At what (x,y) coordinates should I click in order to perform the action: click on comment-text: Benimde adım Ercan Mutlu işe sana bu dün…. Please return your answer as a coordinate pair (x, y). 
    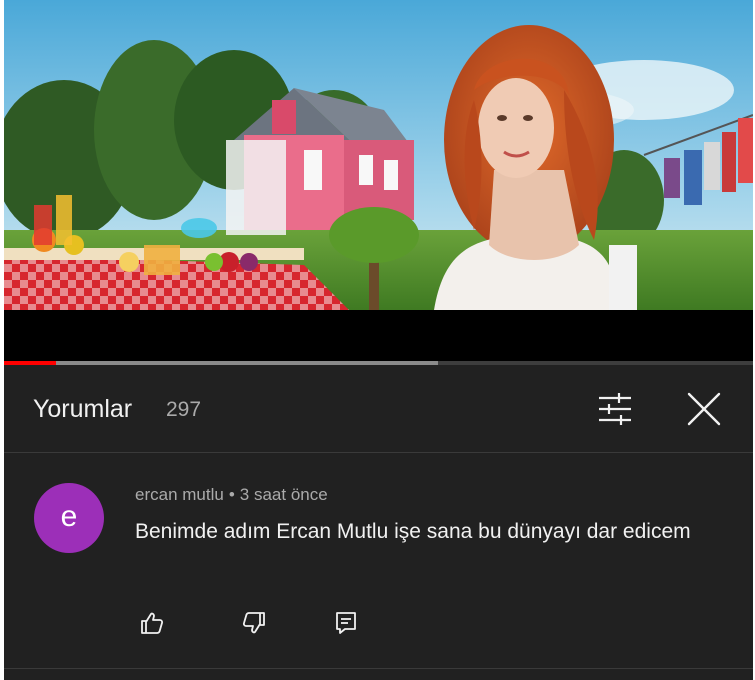
    Looking at the image, I should click on (413, 531).